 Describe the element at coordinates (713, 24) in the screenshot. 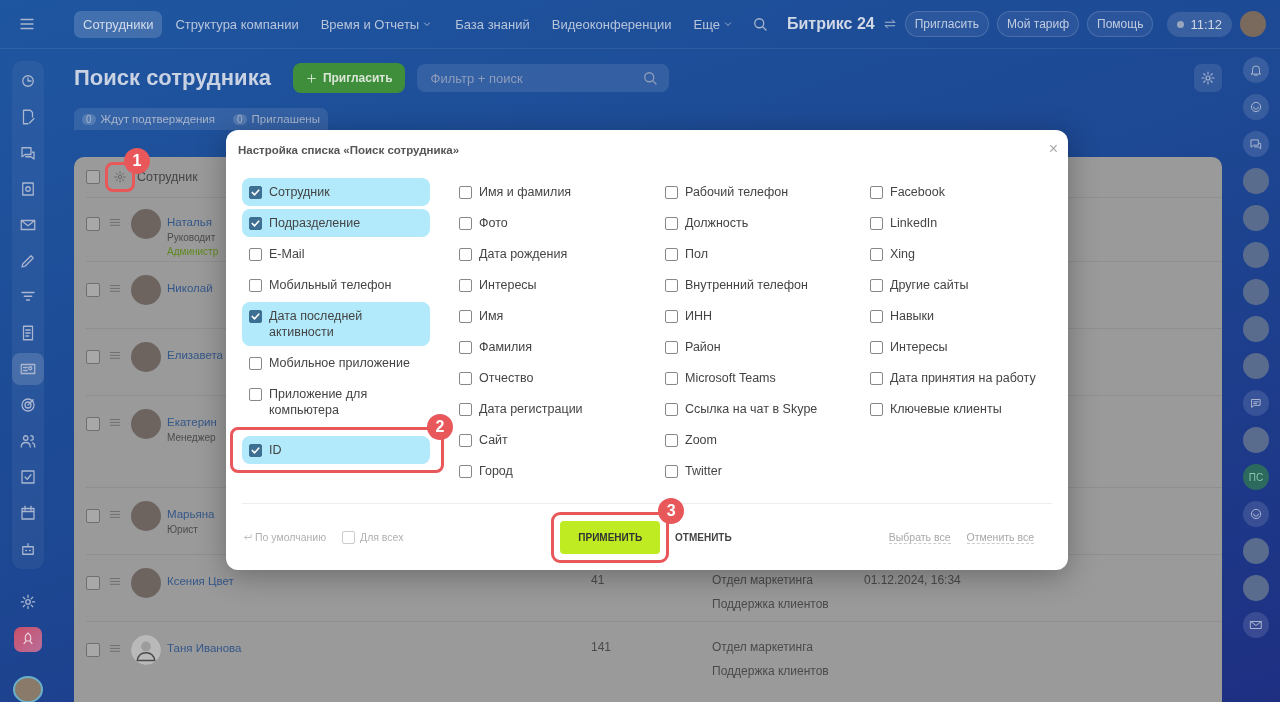

I see `nav-tab: Еще` at that location.